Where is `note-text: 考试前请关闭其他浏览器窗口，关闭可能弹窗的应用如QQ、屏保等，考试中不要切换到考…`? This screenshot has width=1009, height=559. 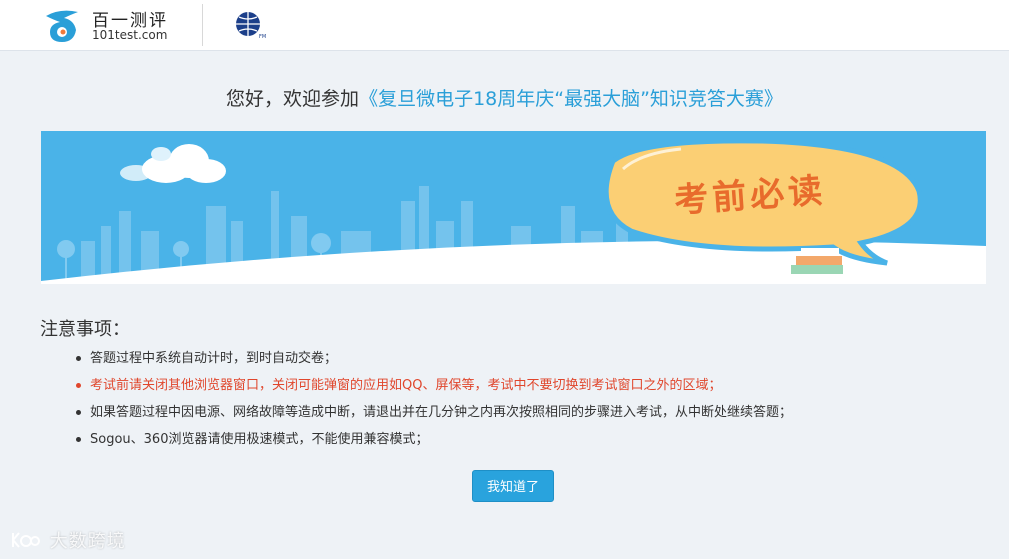
note-text: 考试前请关闭其他浏览器窗口，关闭可能弹窗的应用如QQ、屏保等，考试中不要切换到考… is located at coordinates (406, 385).